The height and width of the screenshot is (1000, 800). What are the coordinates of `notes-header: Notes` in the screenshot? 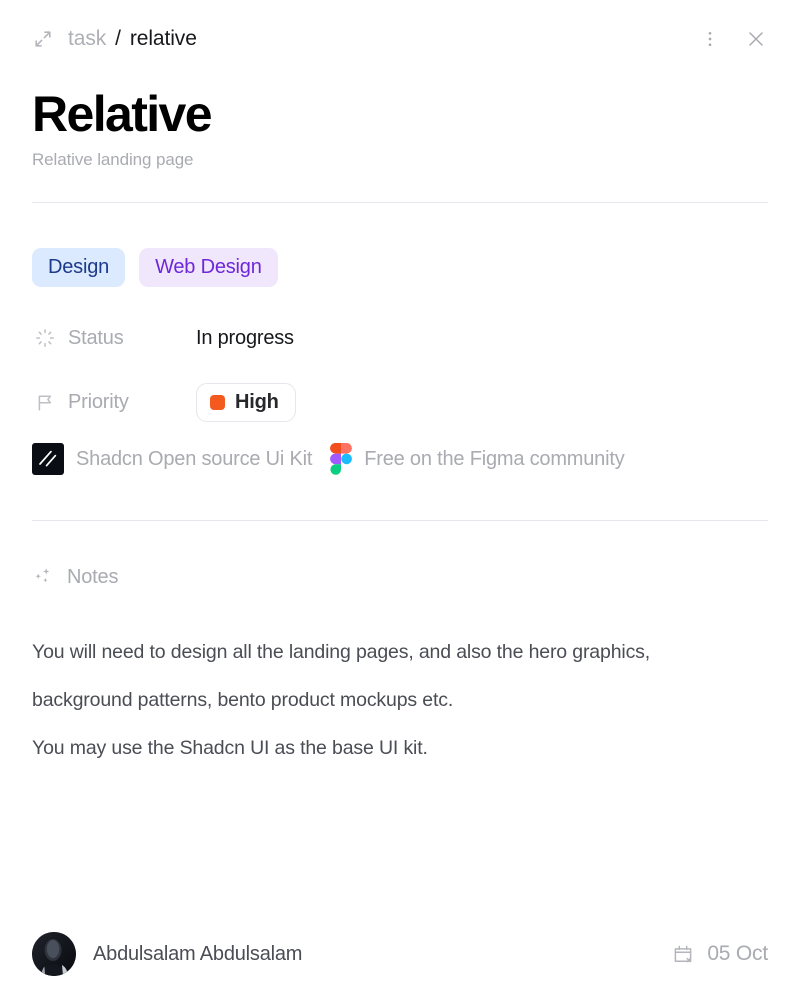 It's located at (74, 577).